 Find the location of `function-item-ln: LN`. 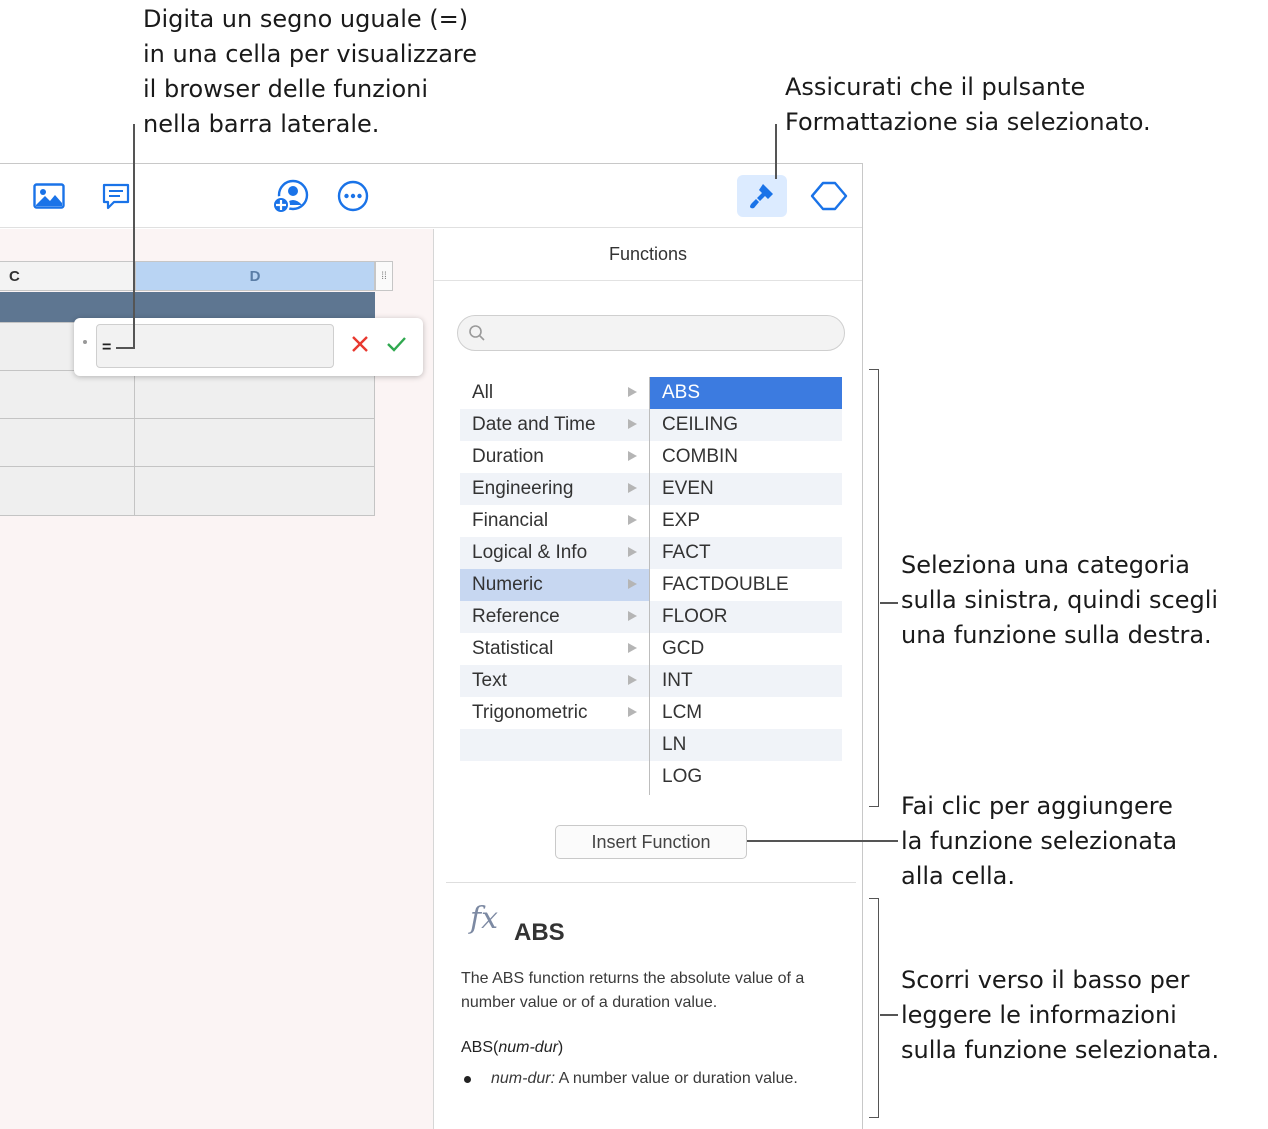

function-item-ln: LN is located at coordinates (746, 745).